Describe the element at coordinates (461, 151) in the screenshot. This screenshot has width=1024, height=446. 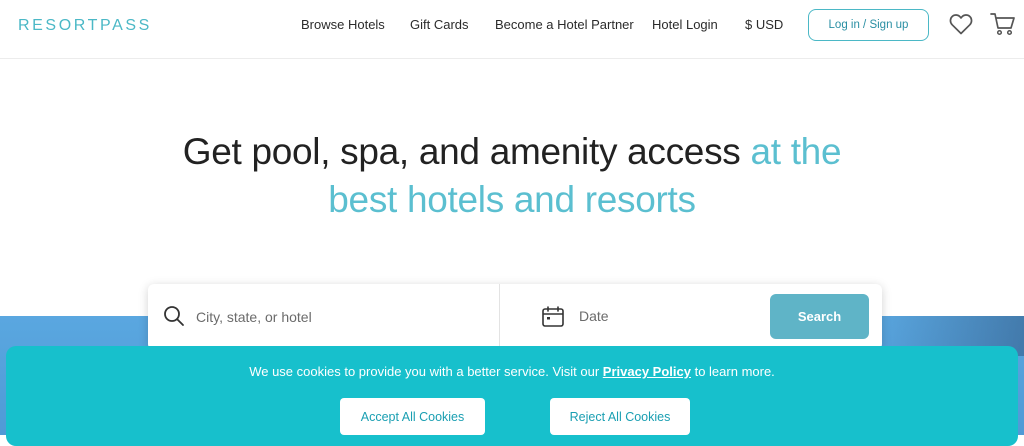
I see `hero-headline-main: Get pool, spa, and amenity access` at that location.